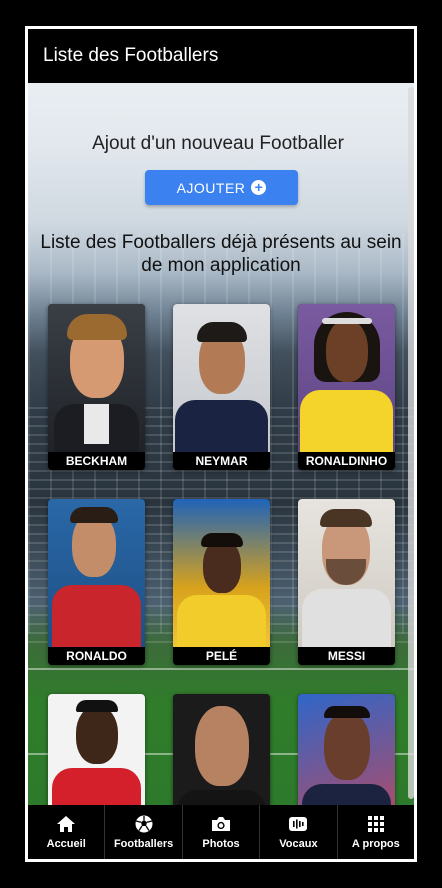  I want to click on nav-a-propos: A propos, so click(375, 832).